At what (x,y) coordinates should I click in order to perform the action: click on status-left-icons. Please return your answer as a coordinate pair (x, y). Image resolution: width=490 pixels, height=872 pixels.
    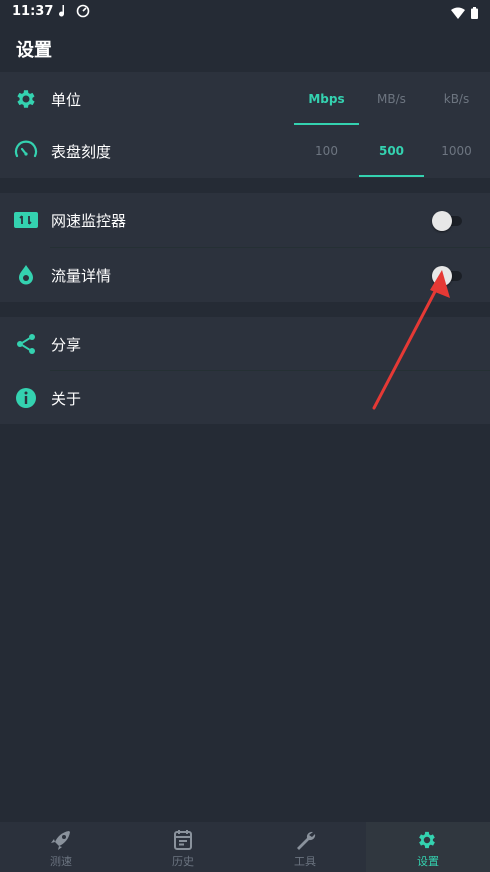
    Looking at the image, I should click on (74, 12).